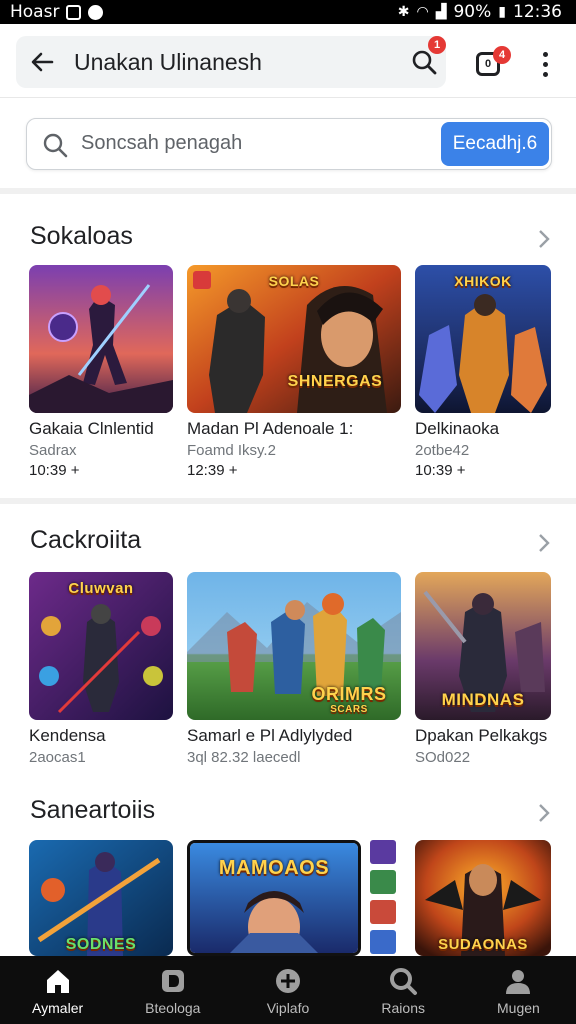 Image resolution: width=576 pixels, height=1024 pixels. Describe the element at coordinates (212, 470) in the screenshot. I see `card-time: 12:39 +` at that location.